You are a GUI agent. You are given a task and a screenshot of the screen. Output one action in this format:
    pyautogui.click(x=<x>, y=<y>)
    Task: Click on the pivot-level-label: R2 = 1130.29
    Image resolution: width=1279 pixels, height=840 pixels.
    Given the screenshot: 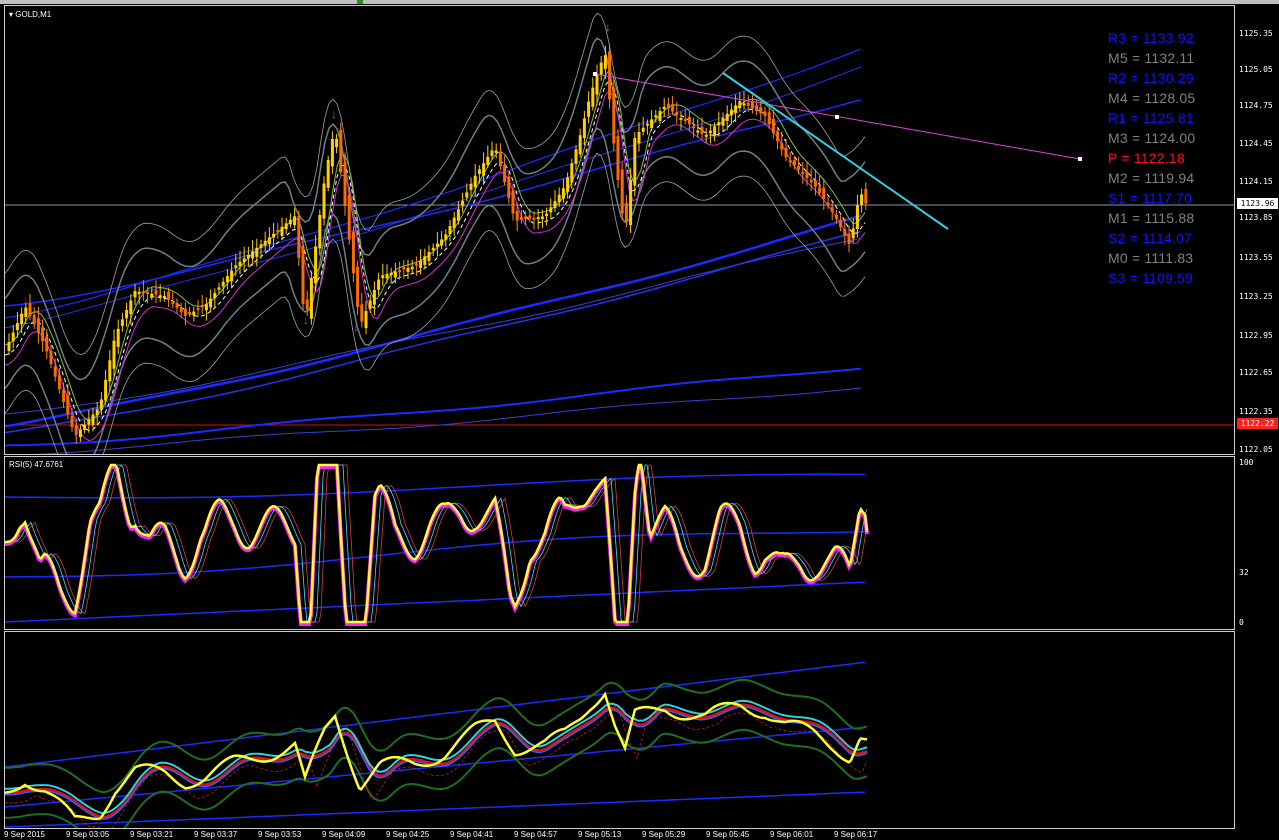 What is the action you would take?
    pyautogui.click(x=1151, y=78)
    